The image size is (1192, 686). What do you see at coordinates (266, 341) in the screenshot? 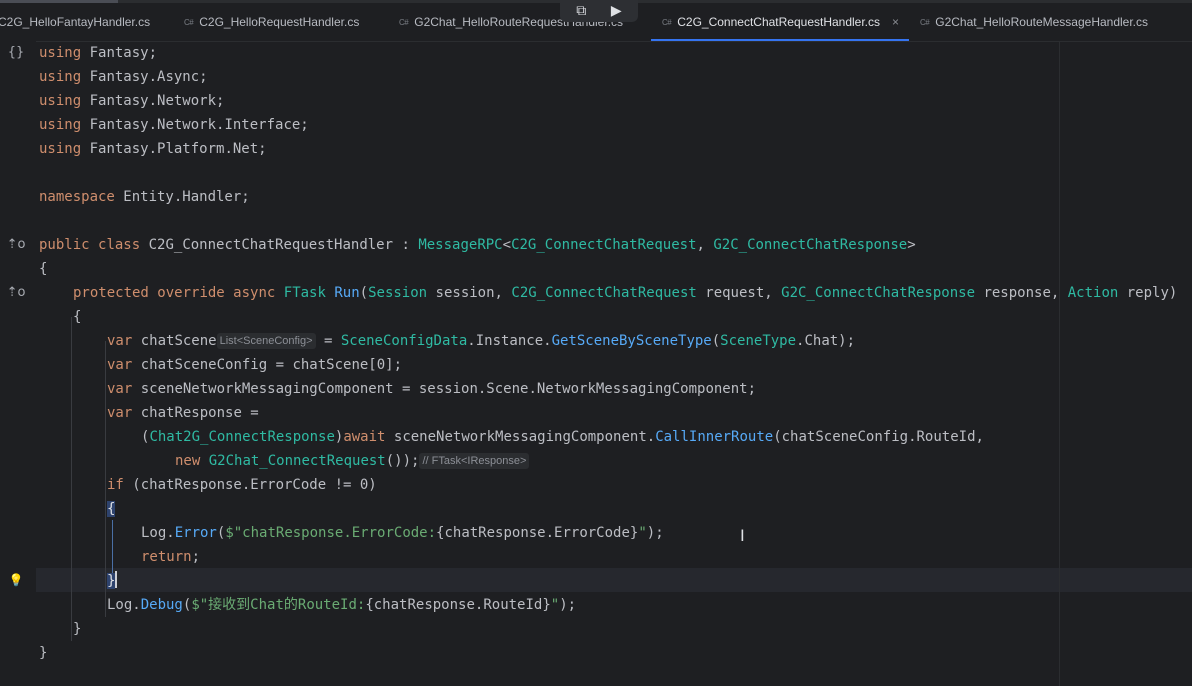
I see `type-hint: List<SceneConfig>` at bounding box center [266, 341].